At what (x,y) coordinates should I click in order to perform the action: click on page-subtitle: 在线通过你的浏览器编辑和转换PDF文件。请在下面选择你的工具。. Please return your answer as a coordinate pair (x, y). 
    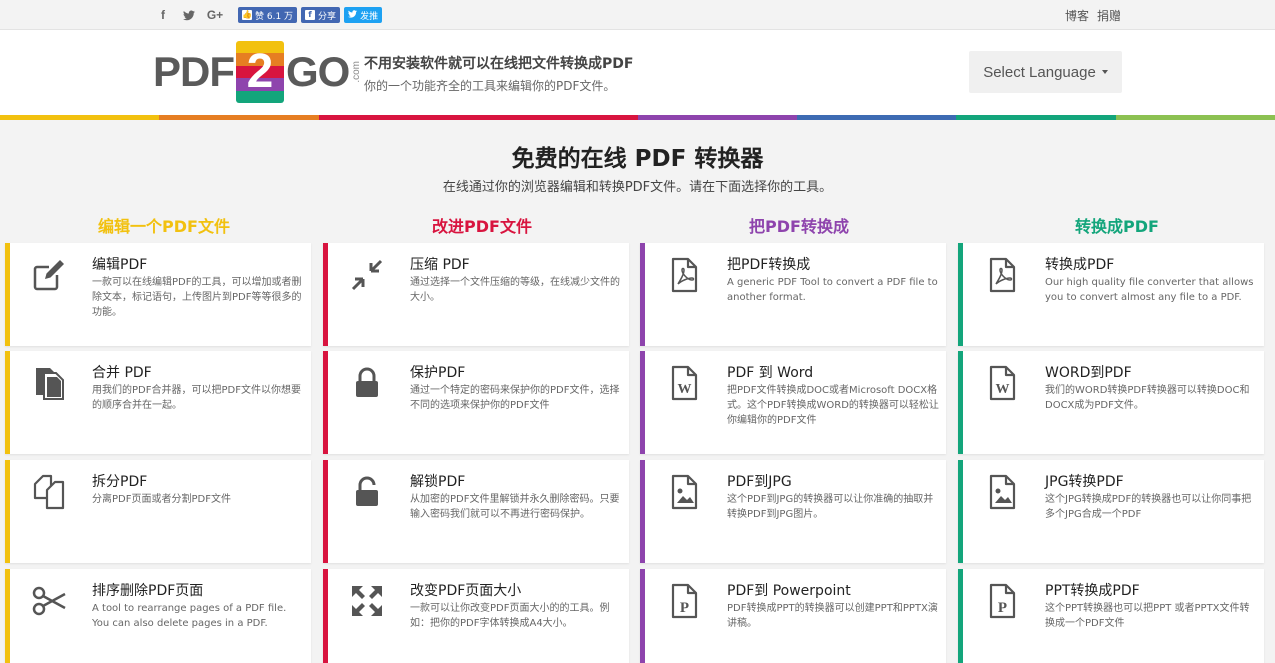
    Looking at the image, I should click on (637, 187).